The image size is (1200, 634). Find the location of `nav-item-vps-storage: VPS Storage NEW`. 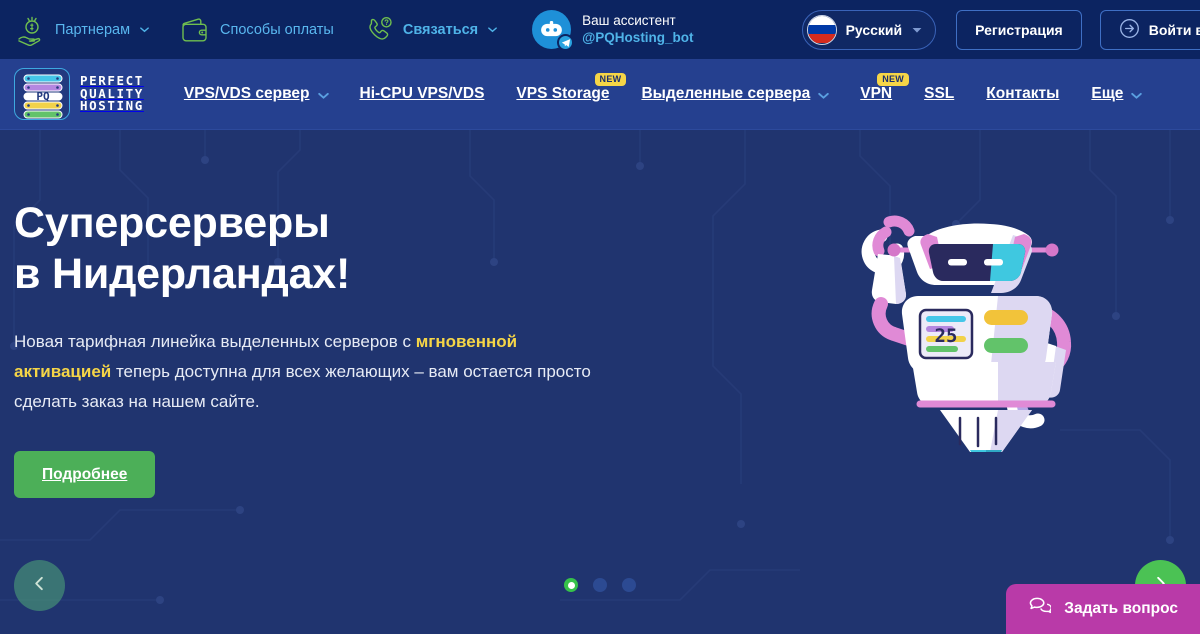

nav-item-vps-storage: VPS Storage NEW is located at coordinates (563, 94).